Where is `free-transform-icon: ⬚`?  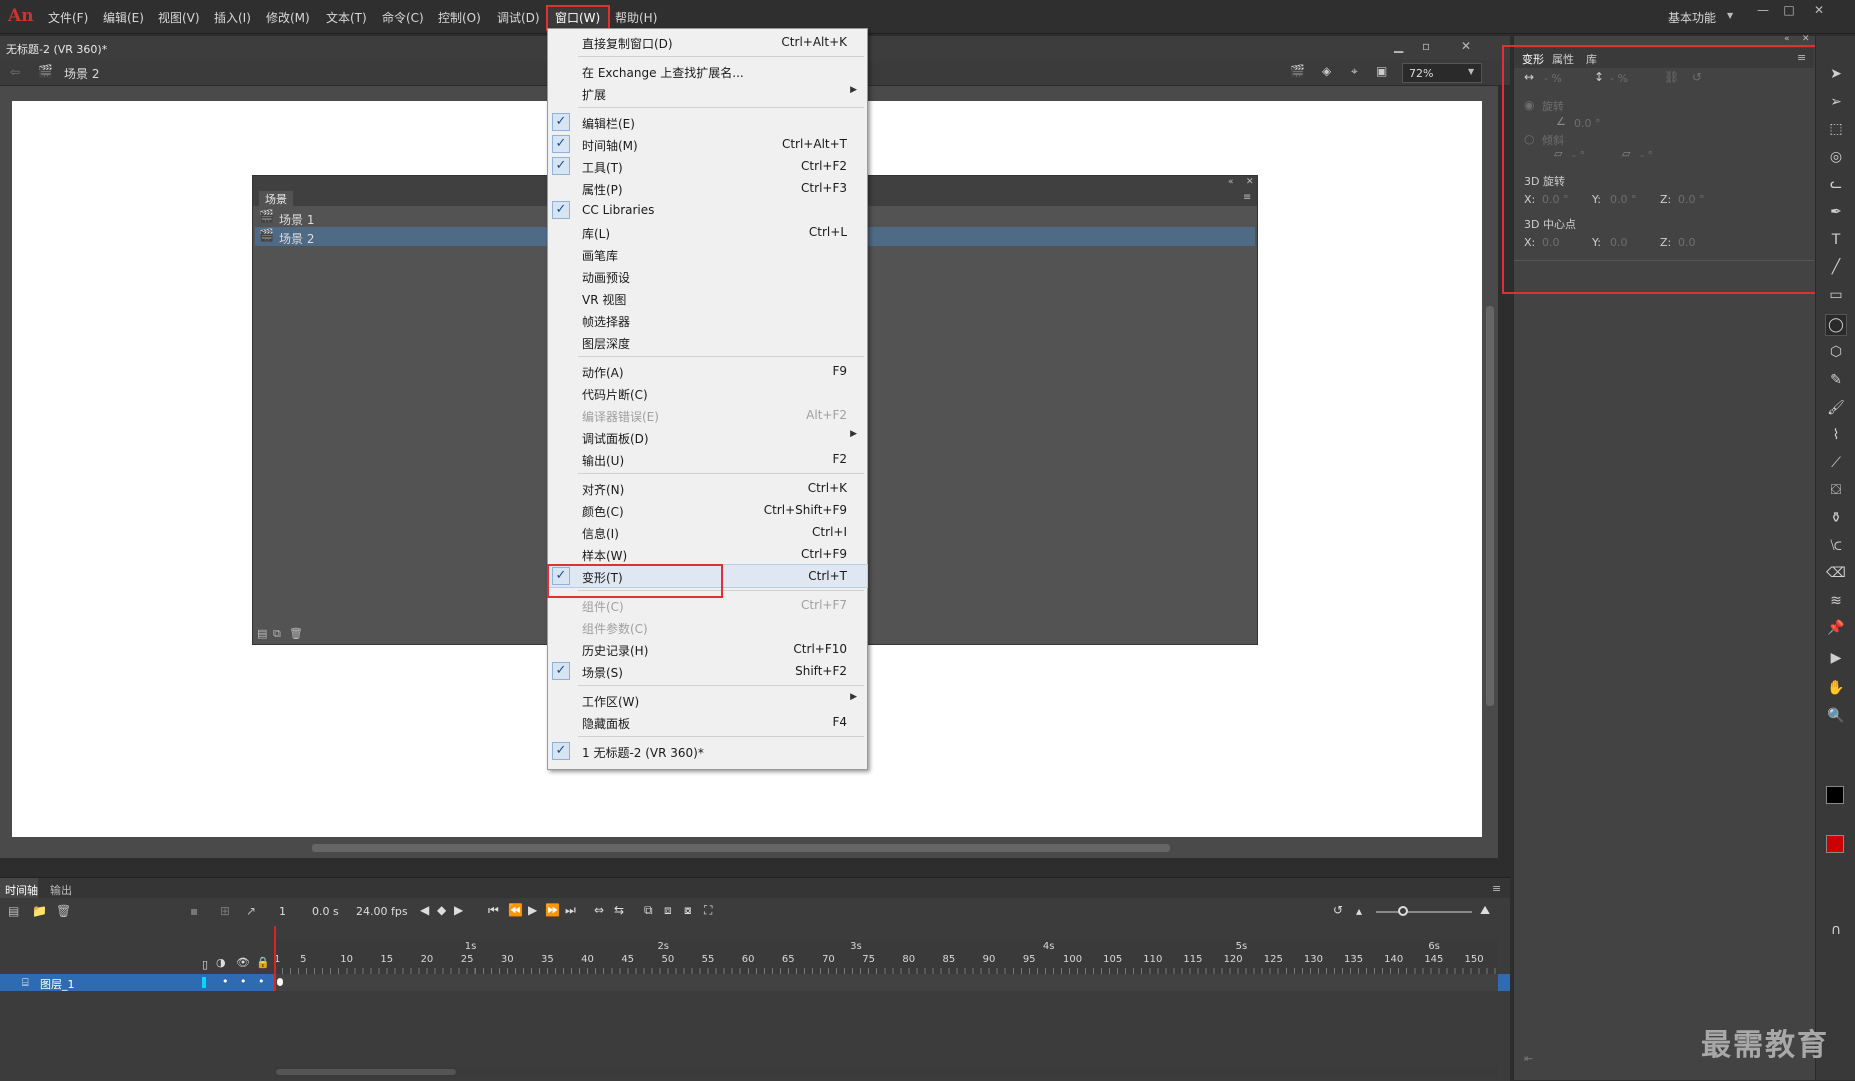 free-transform-icon: ⬚ is located at coordinates (1836, 129).